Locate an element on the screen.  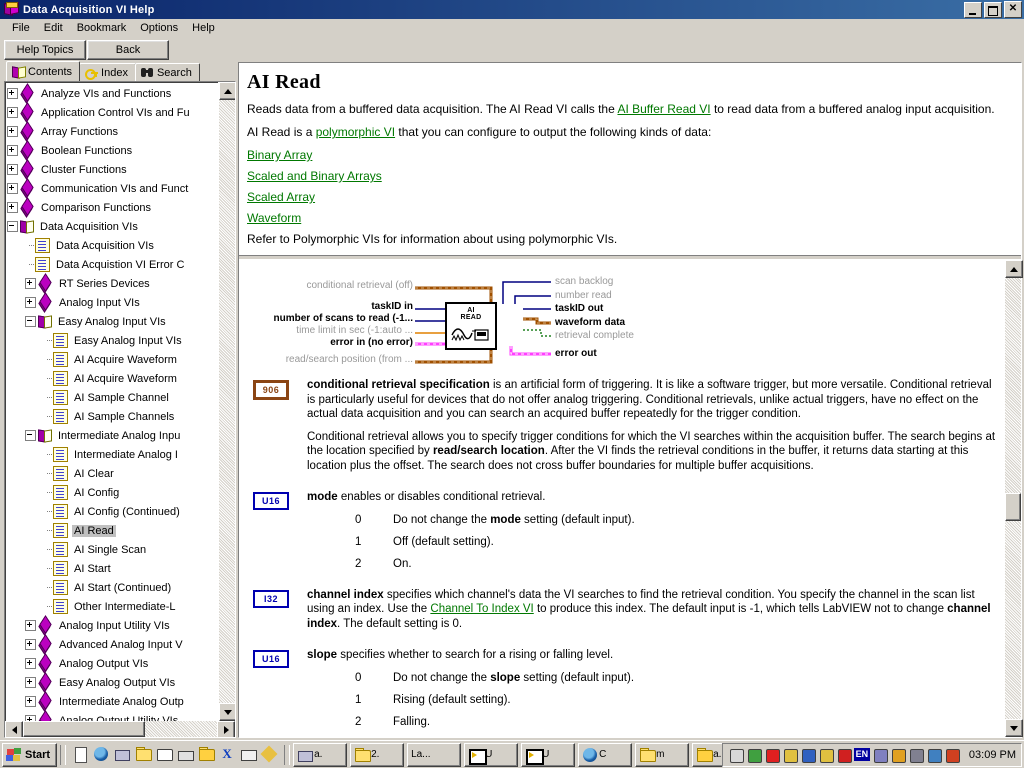
tree-item: Intermediate Analog Inpu is located at coordinates (111, 435).